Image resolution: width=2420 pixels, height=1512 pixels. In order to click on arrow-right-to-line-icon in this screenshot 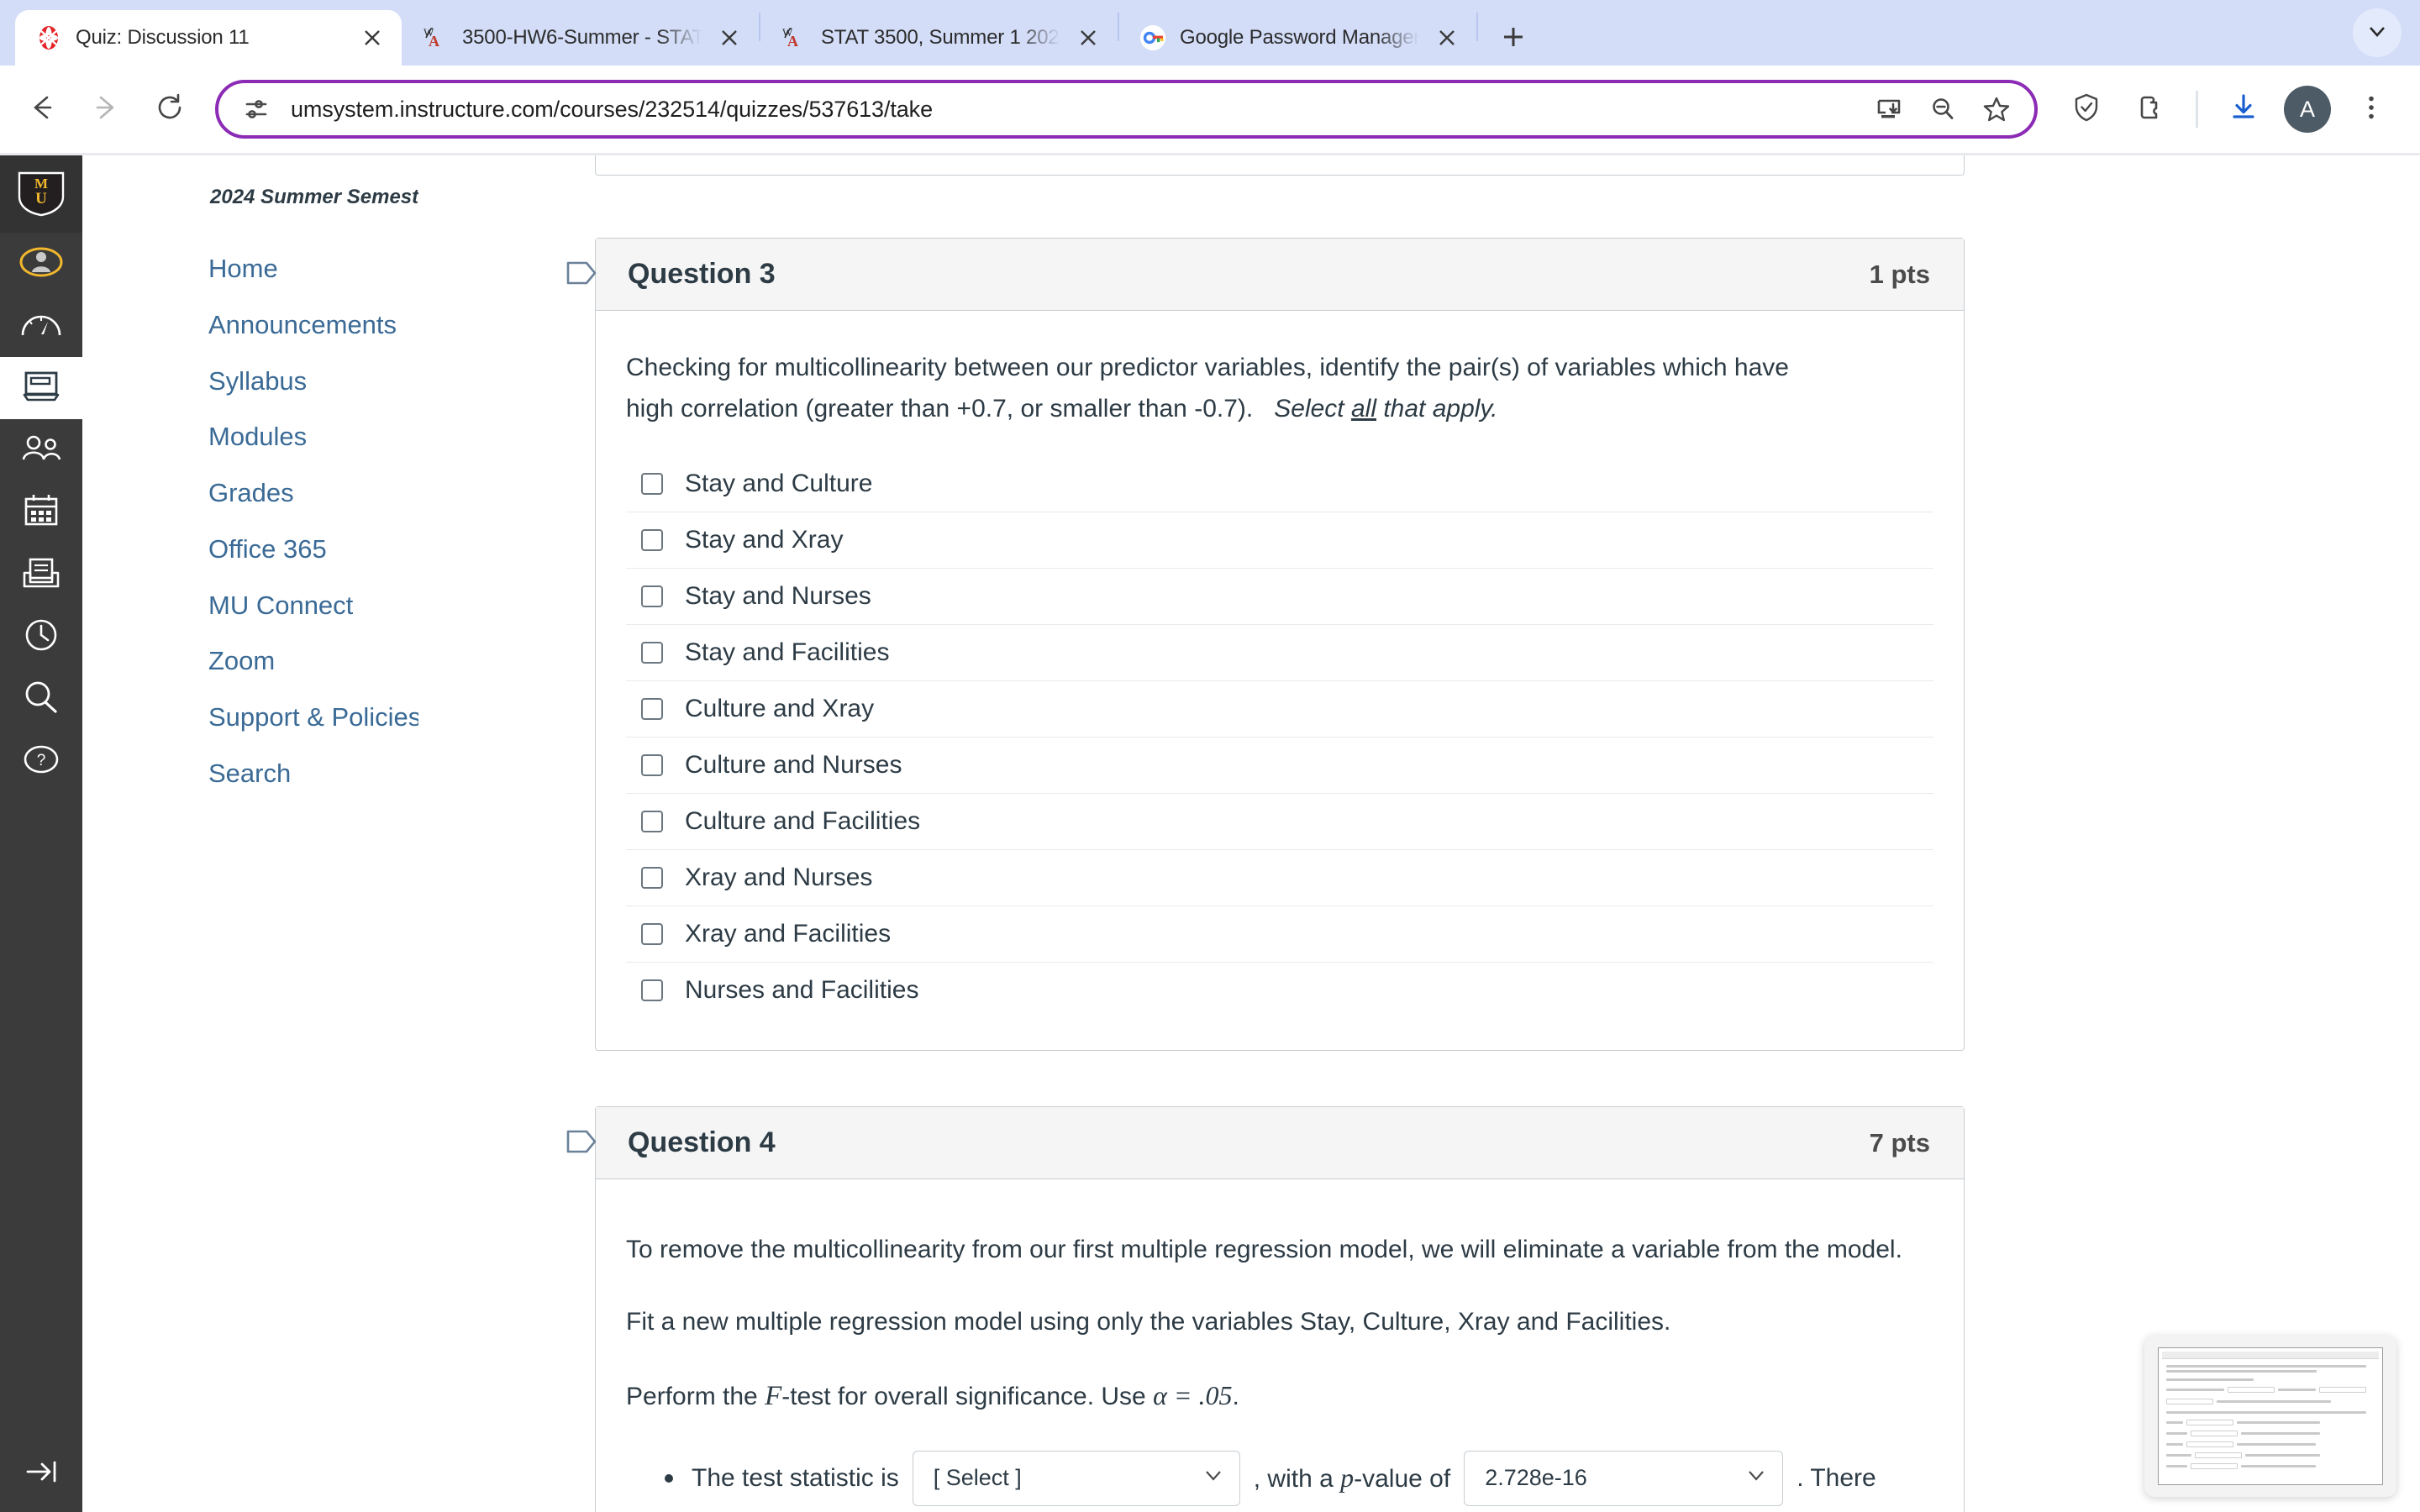, I will do `click(41, 1474)`.